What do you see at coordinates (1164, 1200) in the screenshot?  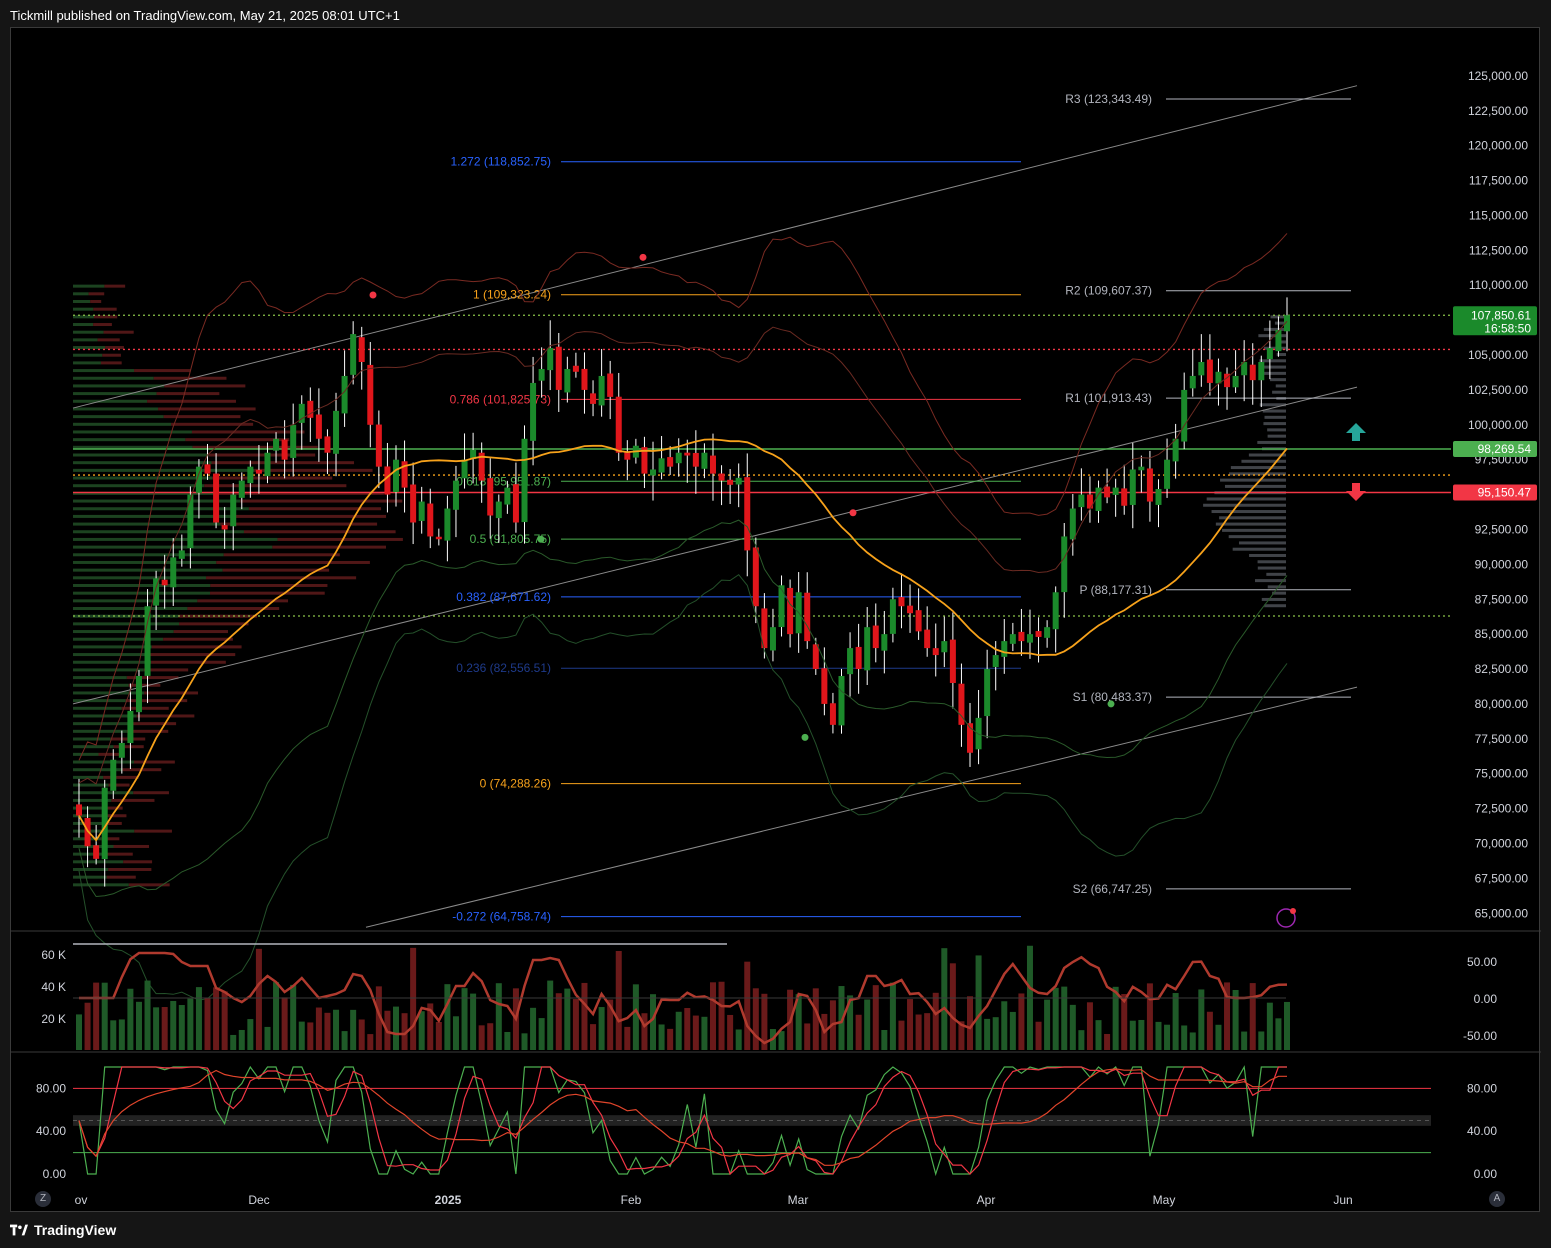 I see `time-tick-label: May` at bounding box center [1164, 1200].